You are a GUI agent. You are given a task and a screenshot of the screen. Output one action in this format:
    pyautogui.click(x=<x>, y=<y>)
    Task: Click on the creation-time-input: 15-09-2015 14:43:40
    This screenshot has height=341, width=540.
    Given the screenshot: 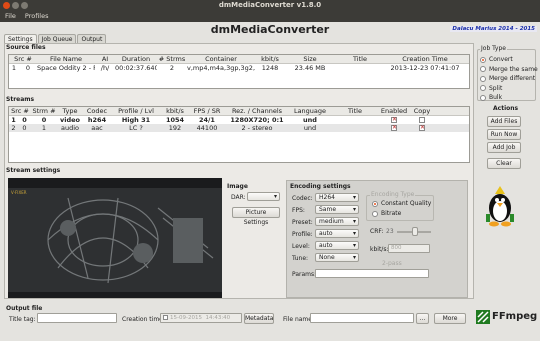 What is the action you would take?
    pyautogui.click(x=201, y=318)
    